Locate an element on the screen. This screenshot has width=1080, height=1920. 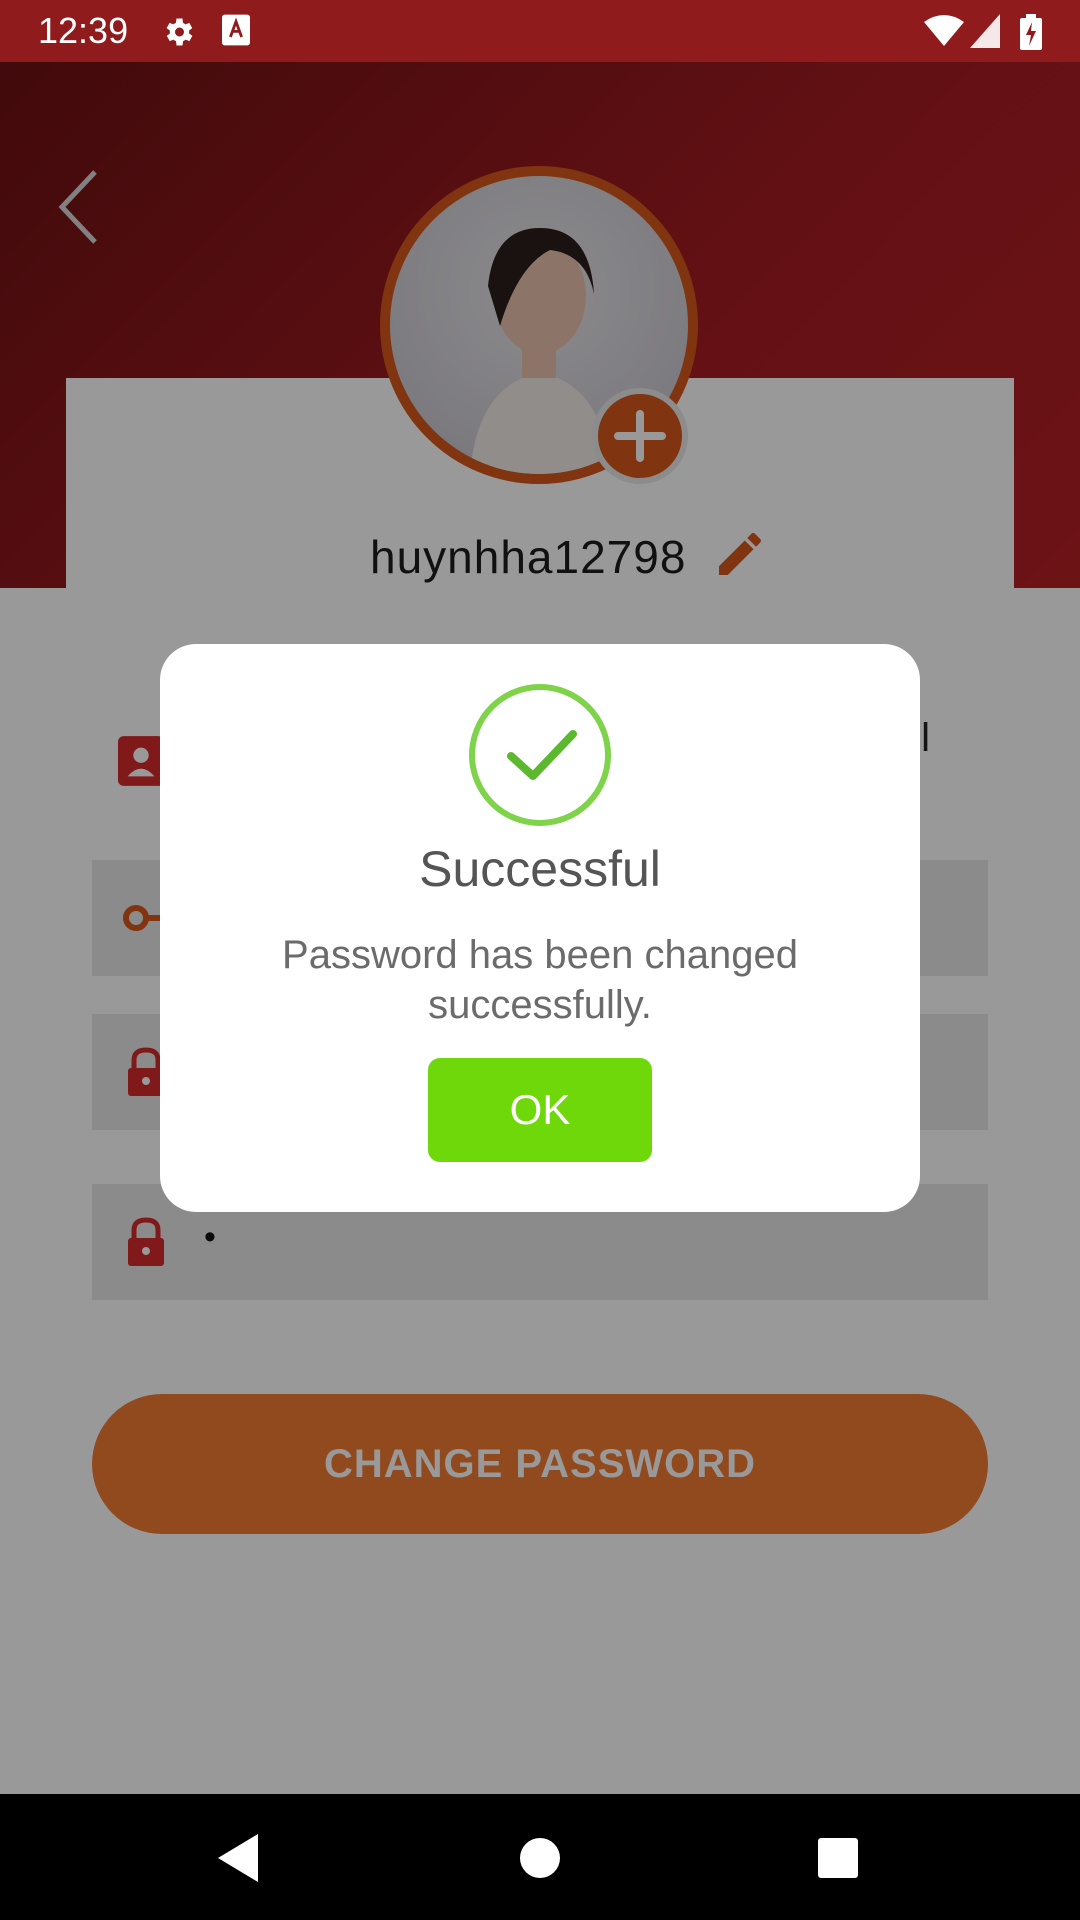
status-time: 12:39 is located at coordinates (83, 30).